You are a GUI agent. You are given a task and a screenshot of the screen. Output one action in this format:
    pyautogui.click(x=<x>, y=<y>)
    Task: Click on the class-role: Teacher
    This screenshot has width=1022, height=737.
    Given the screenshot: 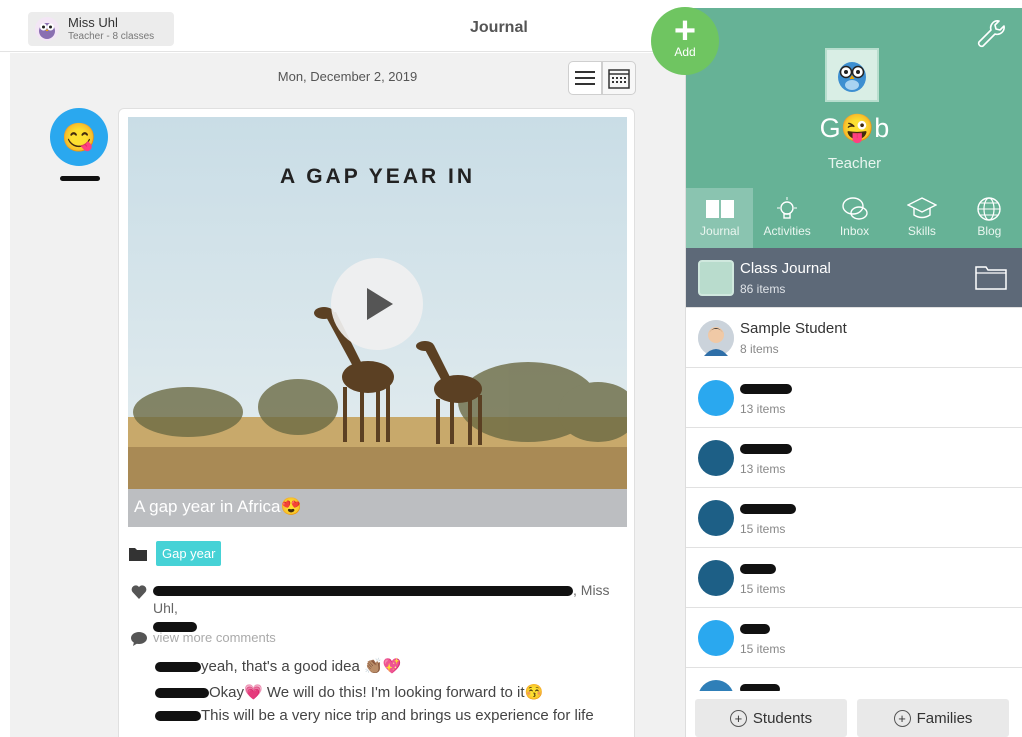 What is the action you would take?
    pyautogui.click(x=854, y=163)
    